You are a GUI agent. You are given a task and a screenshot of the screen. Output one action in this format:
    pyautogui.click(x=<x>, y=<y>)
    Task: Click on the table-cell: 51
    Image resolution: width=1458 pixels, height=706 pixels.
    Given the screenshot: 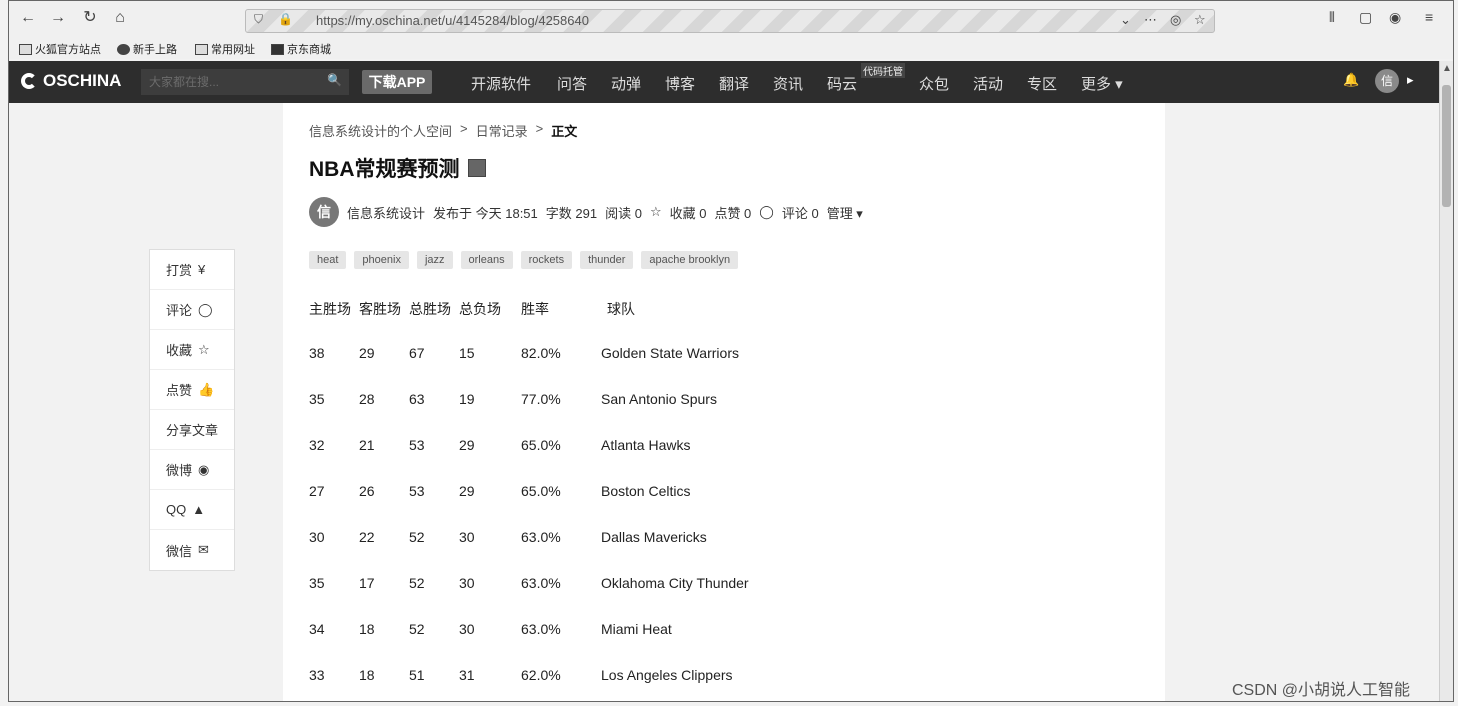 What is the action you would take?
    pyautogui.click(x=417, y=675)
    